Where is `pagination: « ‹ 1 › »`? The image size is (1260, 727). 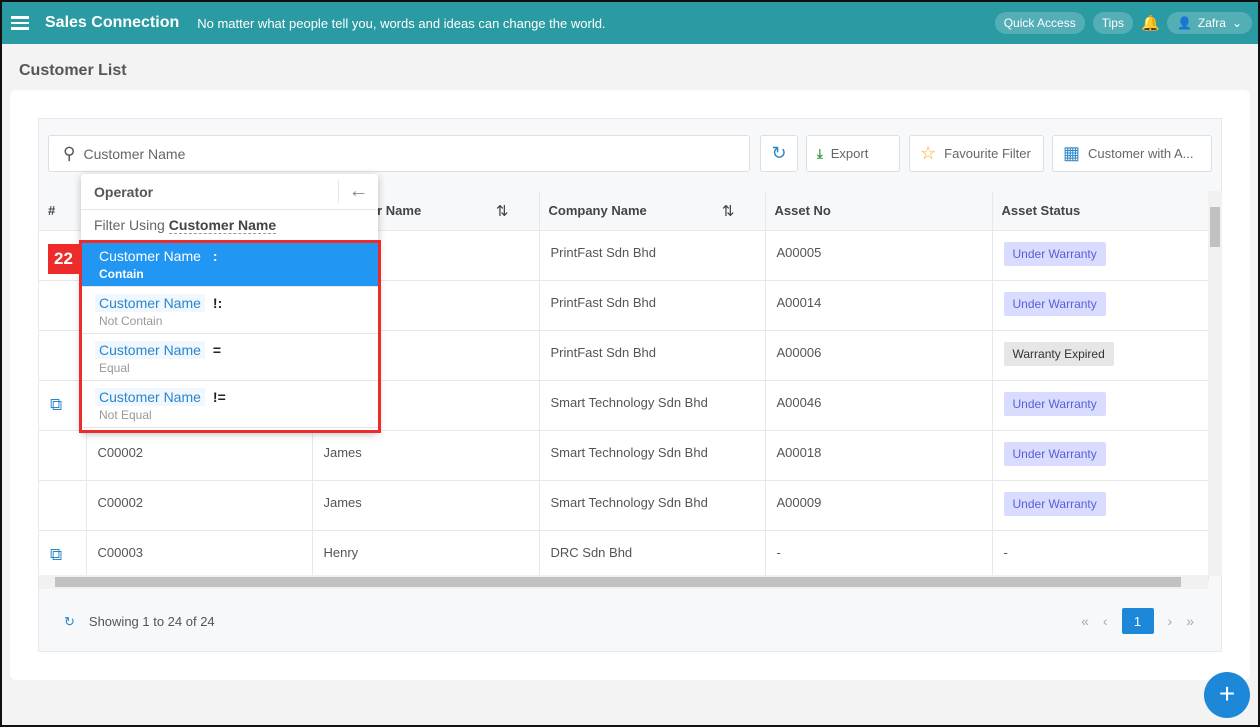
pagination: « ‹ 1 › » is located at coordinates (1137, 621).